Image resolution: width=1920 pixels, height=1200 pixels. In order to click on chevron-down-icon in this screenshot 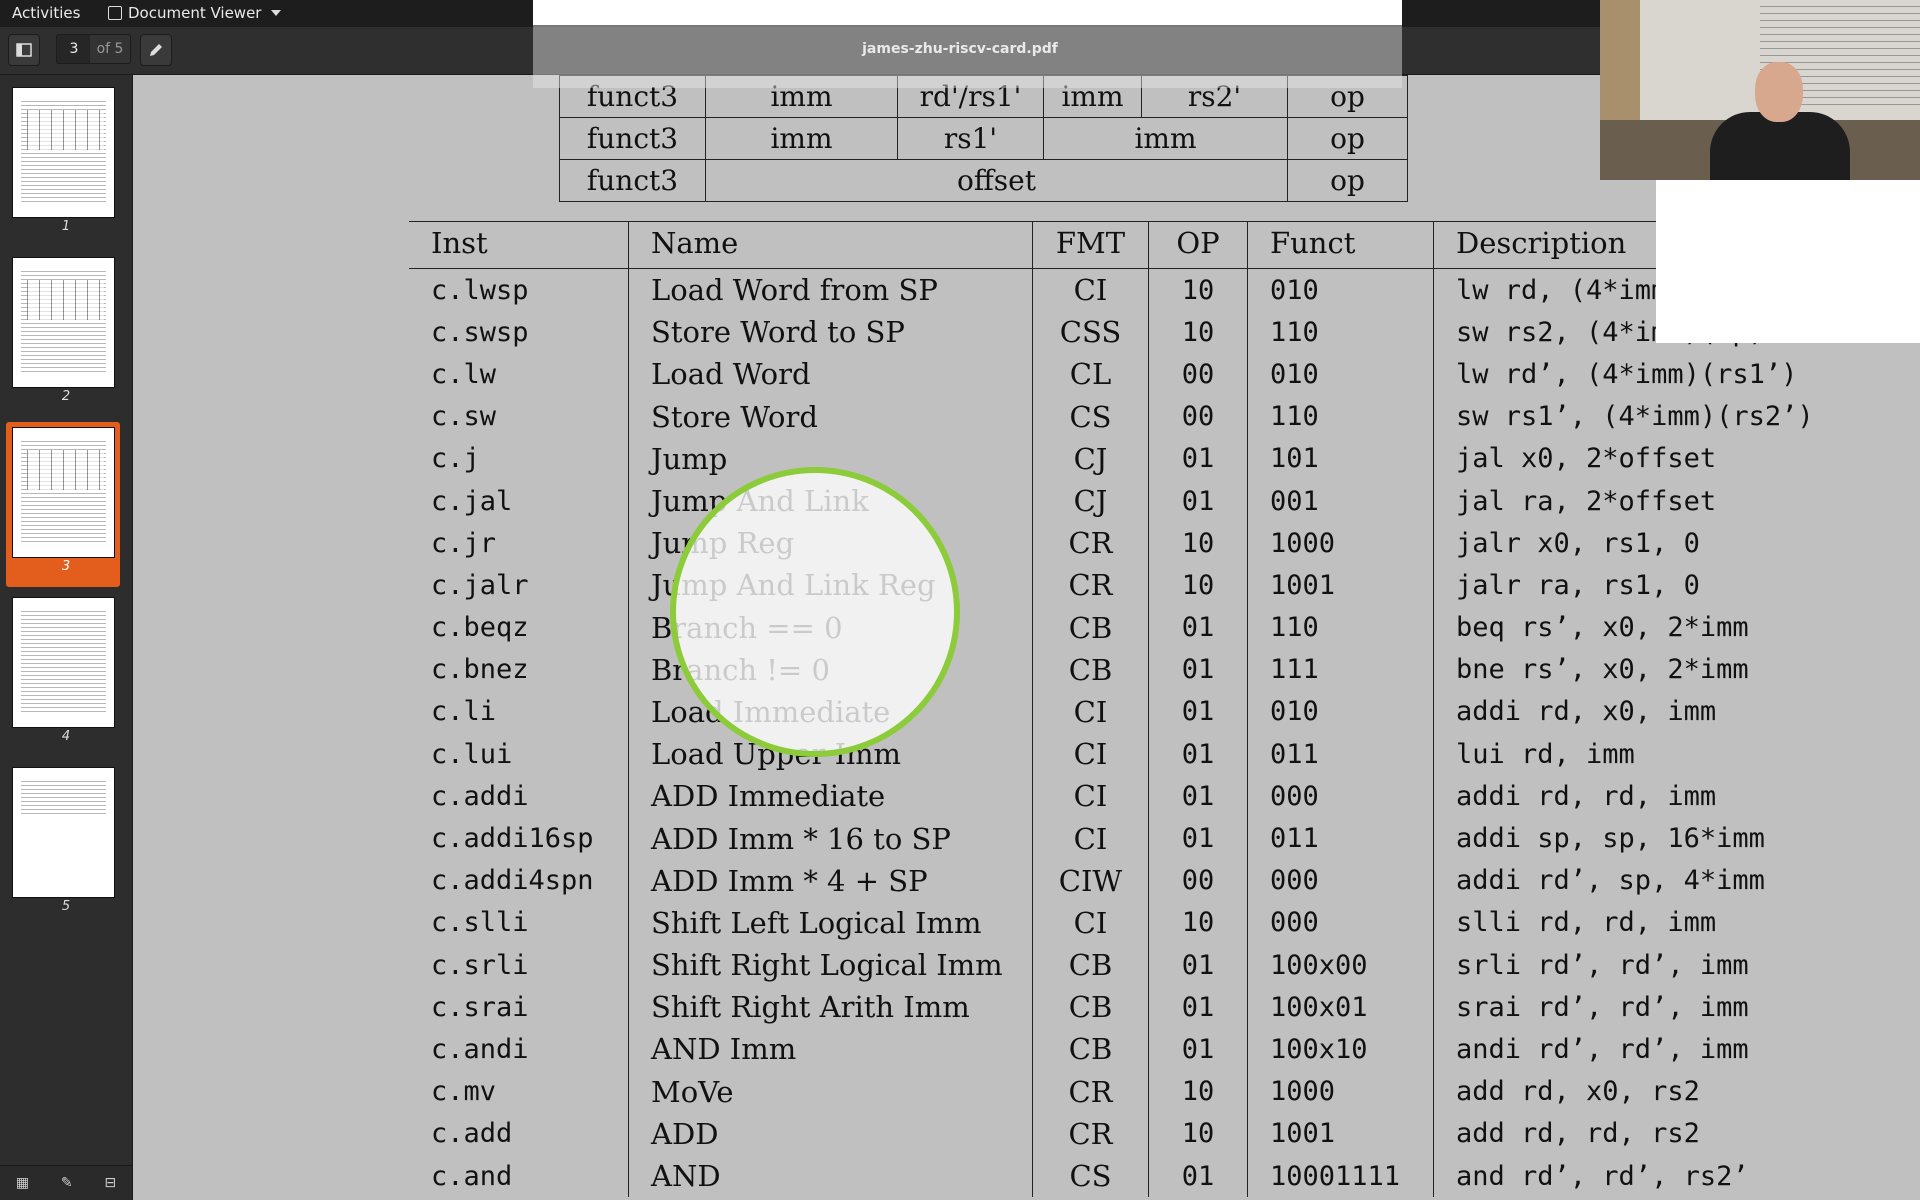, I will do `click(276, 13)`.